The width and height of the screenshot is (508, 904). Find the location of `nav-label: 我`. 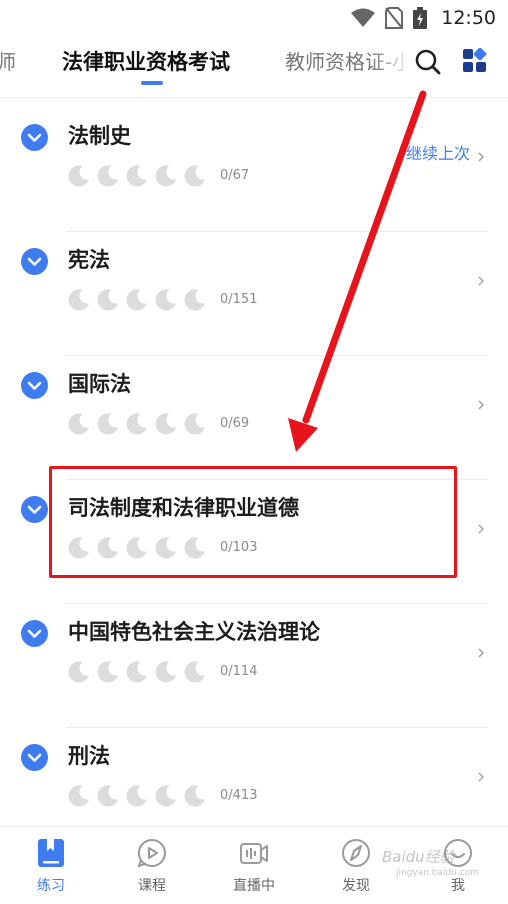

nav-label: 我 is located at coordinates (458, 886).